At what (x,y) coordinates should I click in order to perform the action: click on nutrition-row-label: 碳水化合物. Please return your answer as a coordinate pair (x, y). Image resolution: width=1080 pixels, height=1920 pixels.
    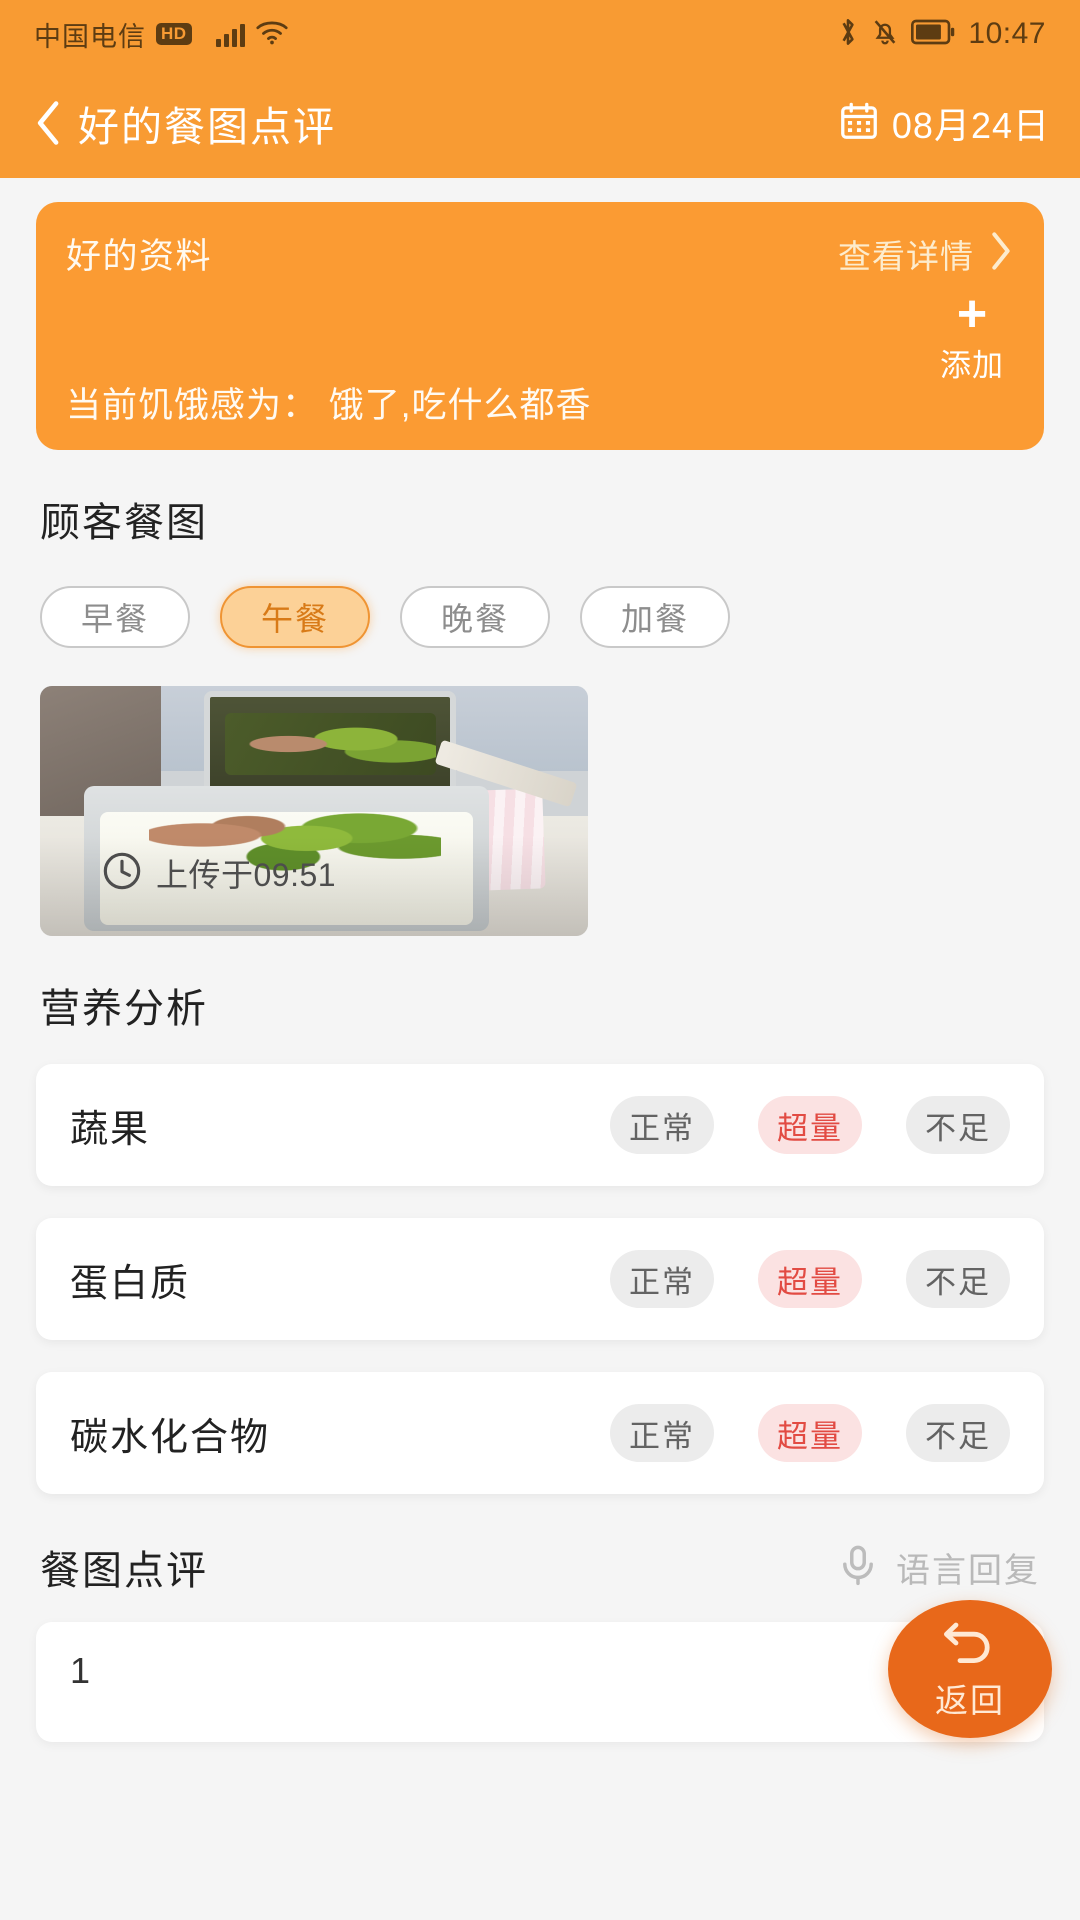
    Looking at the image, I should click on (170, 1437).